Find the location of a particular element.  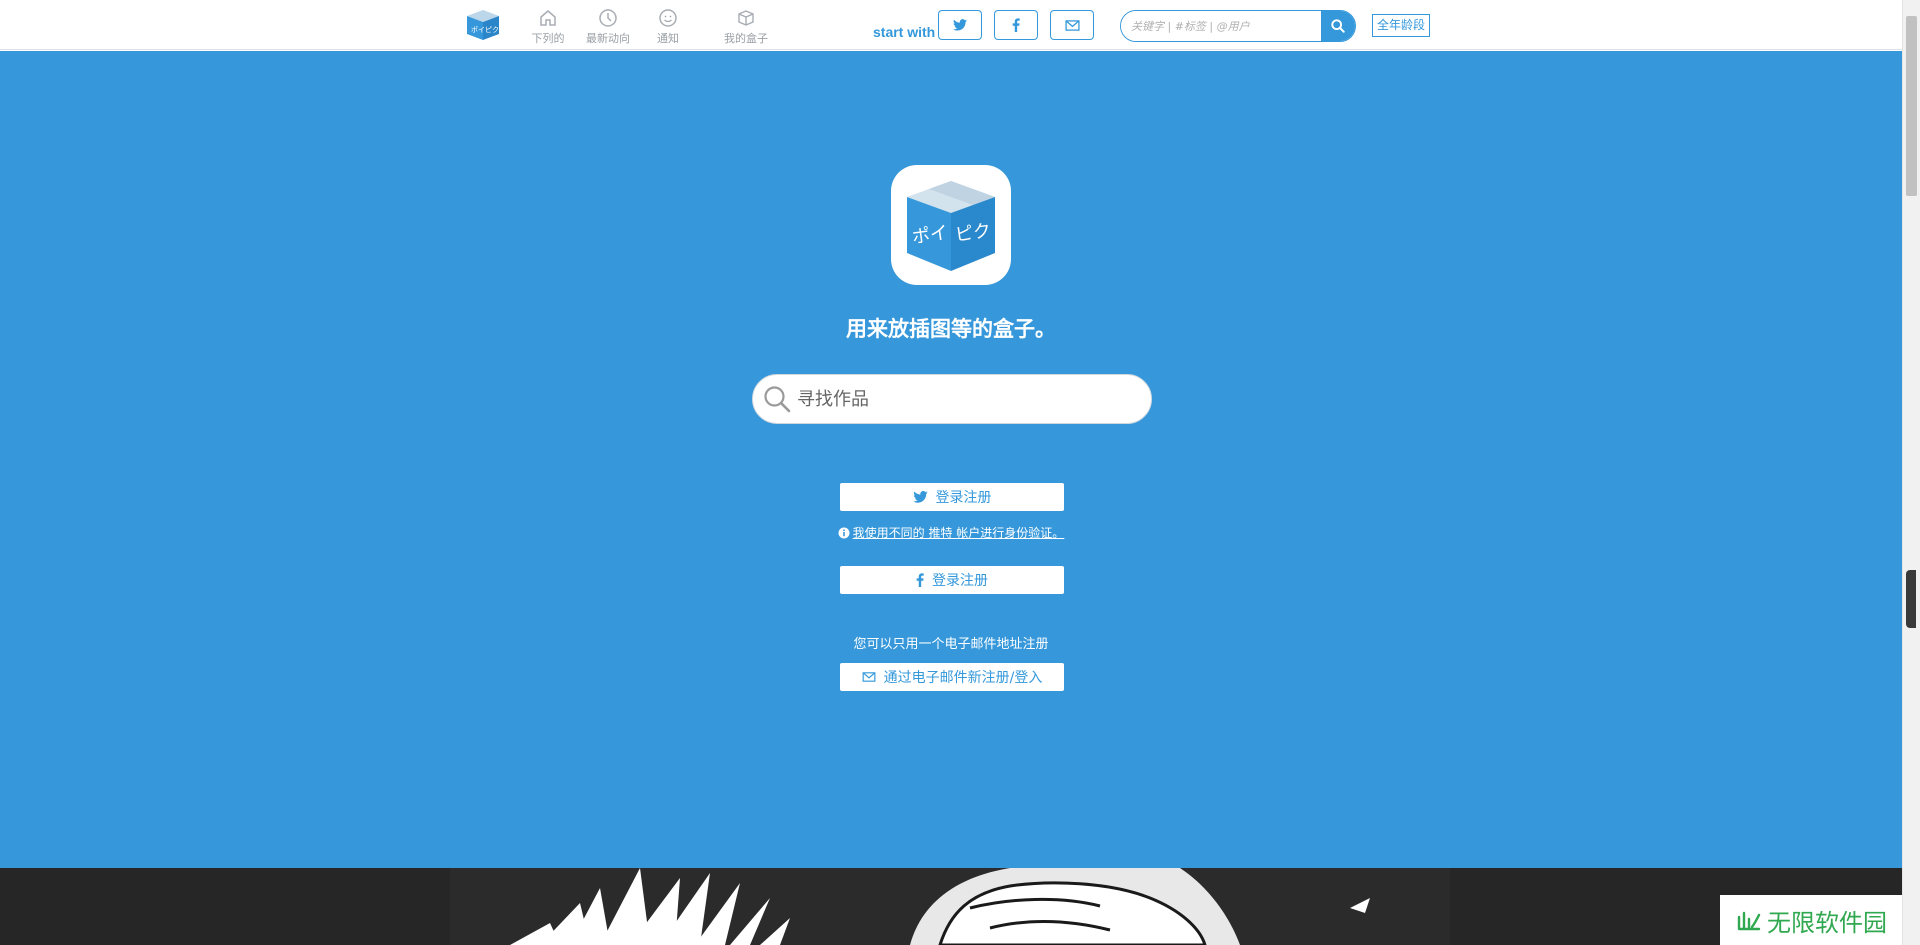

svg-text: ピク is located at coordinates (492, 30).